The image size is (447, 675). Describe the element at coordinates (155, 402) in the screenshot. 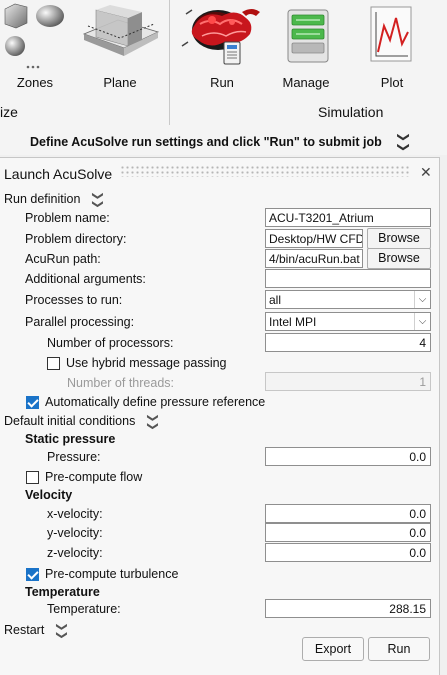

I see `auto-pressure-reference-label: Automatically define pressure reference` at that location.